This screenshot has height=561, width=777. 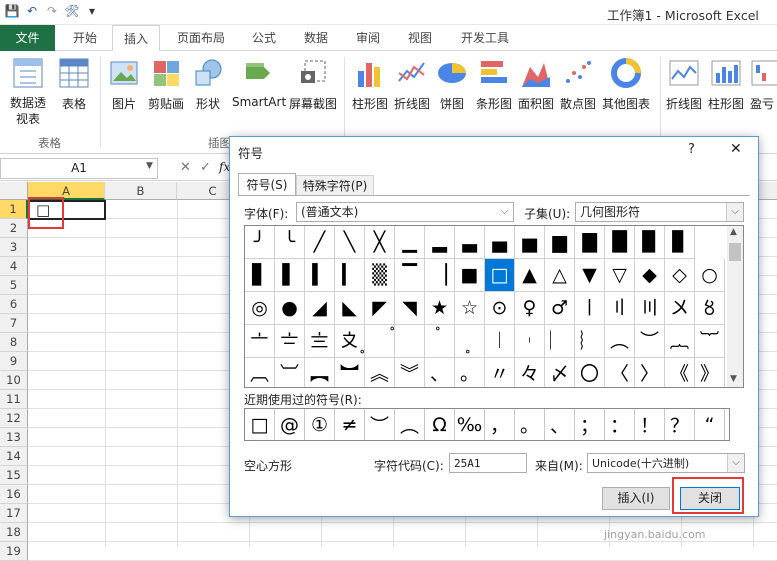 I want to click on row-header-13: 13, so click(x=14, y=437).